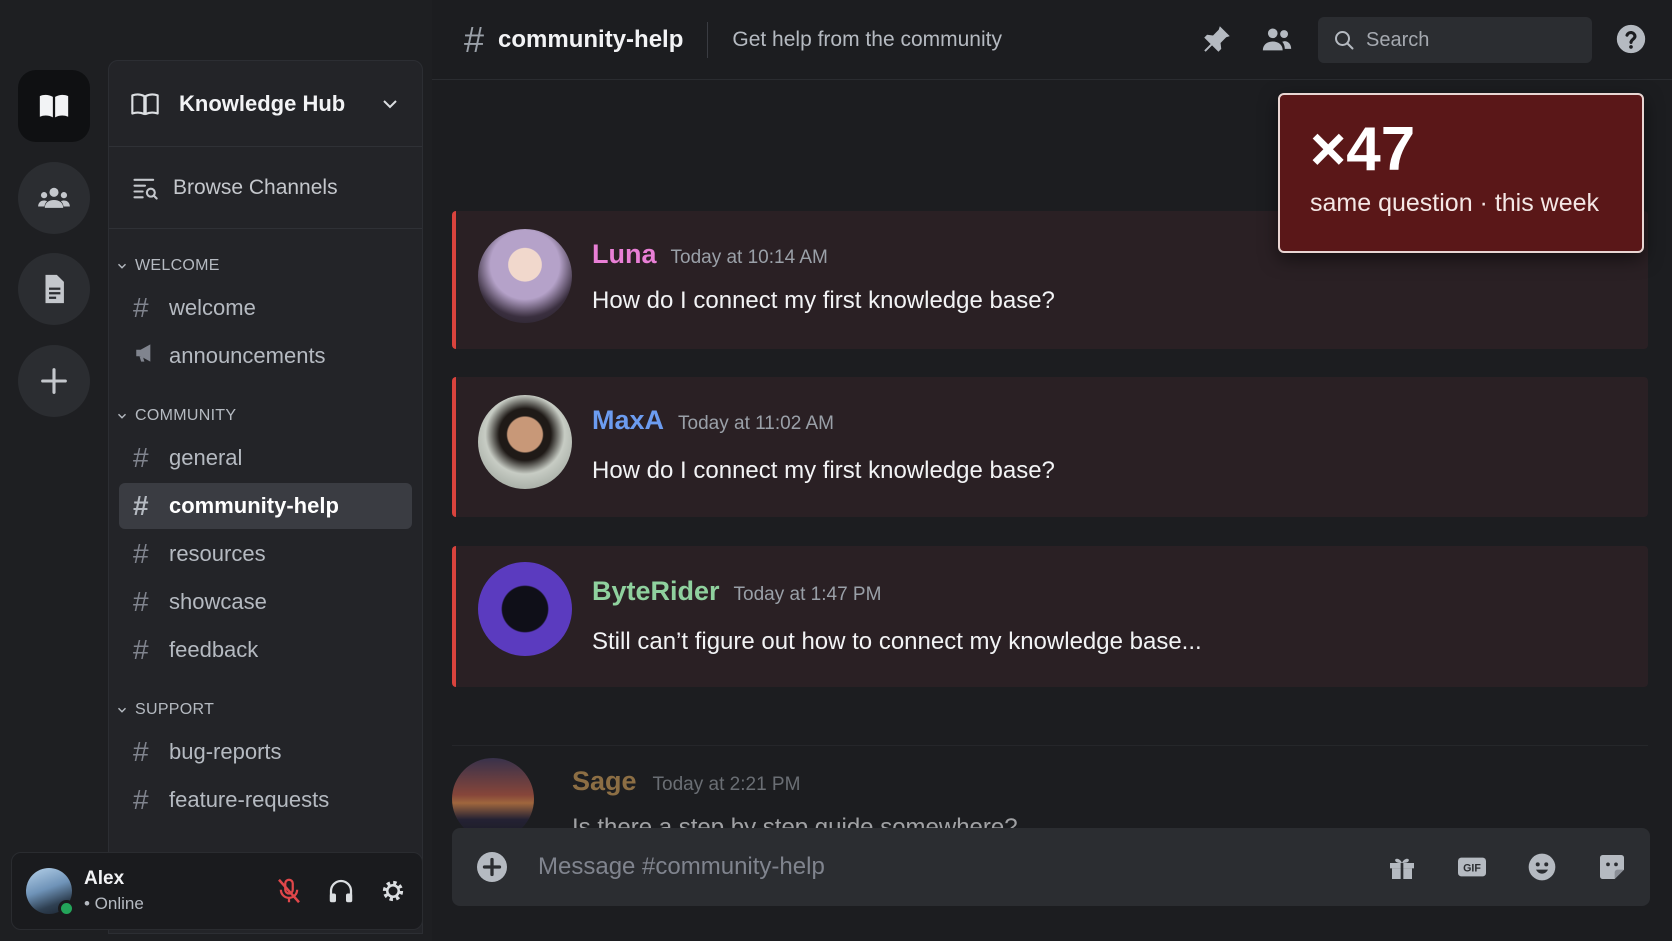  What do you see at coordinates (262, 103) in the screenshot?
I see `server-name: Knowledge Hub` at bounding box center [262, 103].